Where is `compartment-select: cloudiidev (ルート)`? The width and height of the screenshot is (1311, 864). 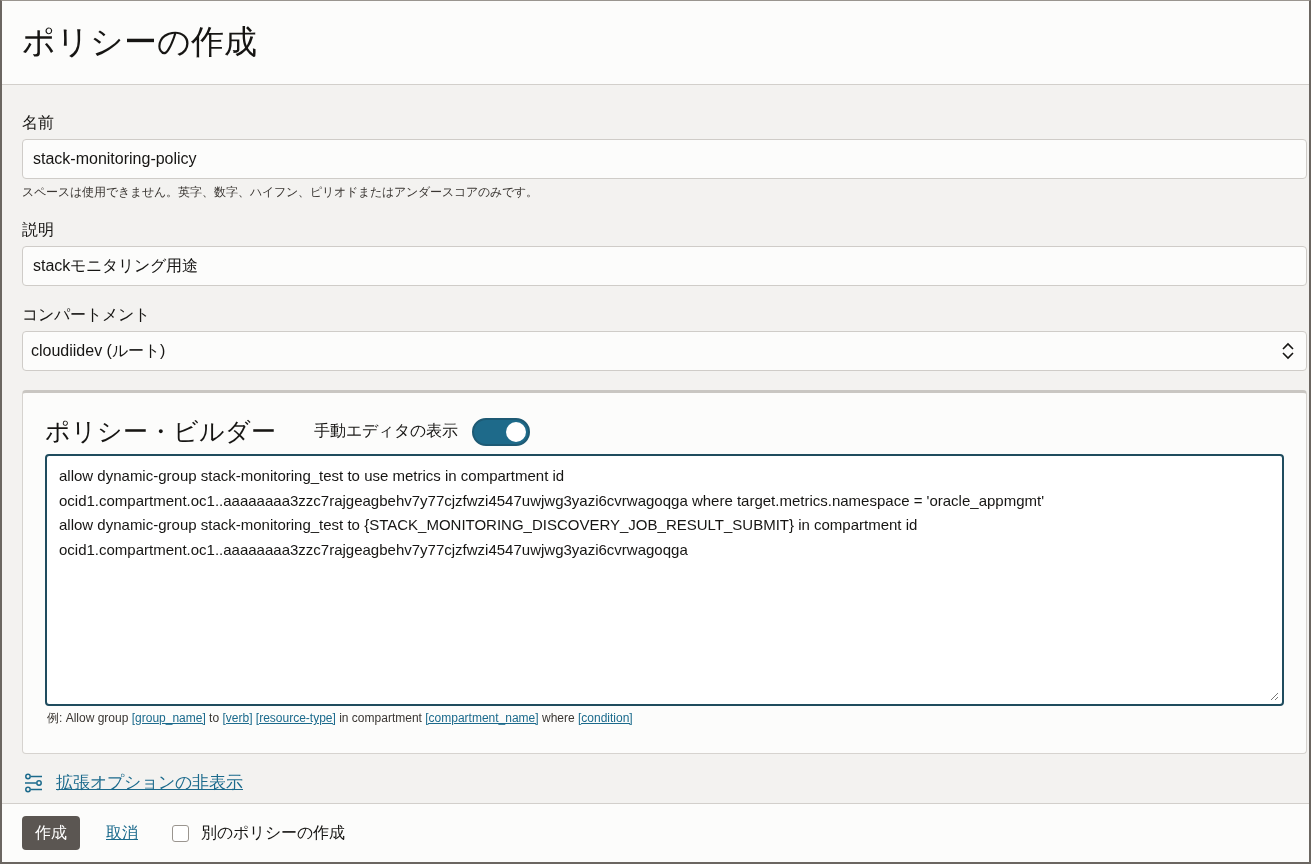
compartment-select: cloudiidev (ルート) is located at coordinates (664, 351).